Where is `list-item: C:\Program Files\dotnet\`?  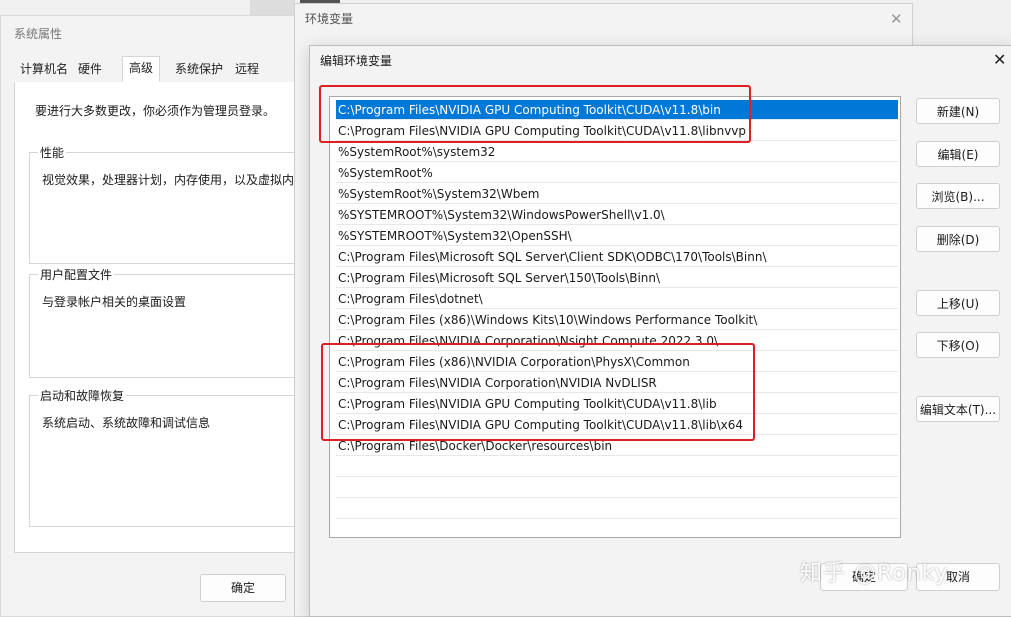 list-item: C:\Program Files\dotnet\ is located at coordinates (617, 299).